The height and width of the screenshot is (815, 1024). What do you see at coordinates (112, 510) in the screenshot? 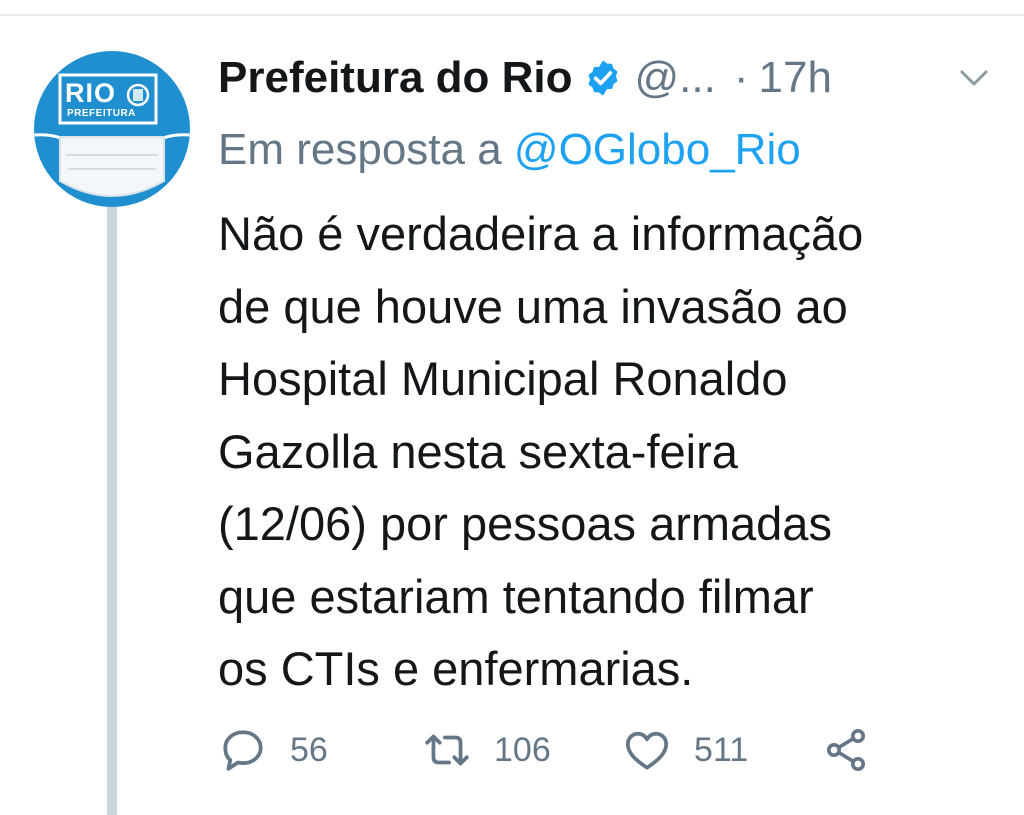
I see `thread-connector-line` at bounding box center [112, 510].